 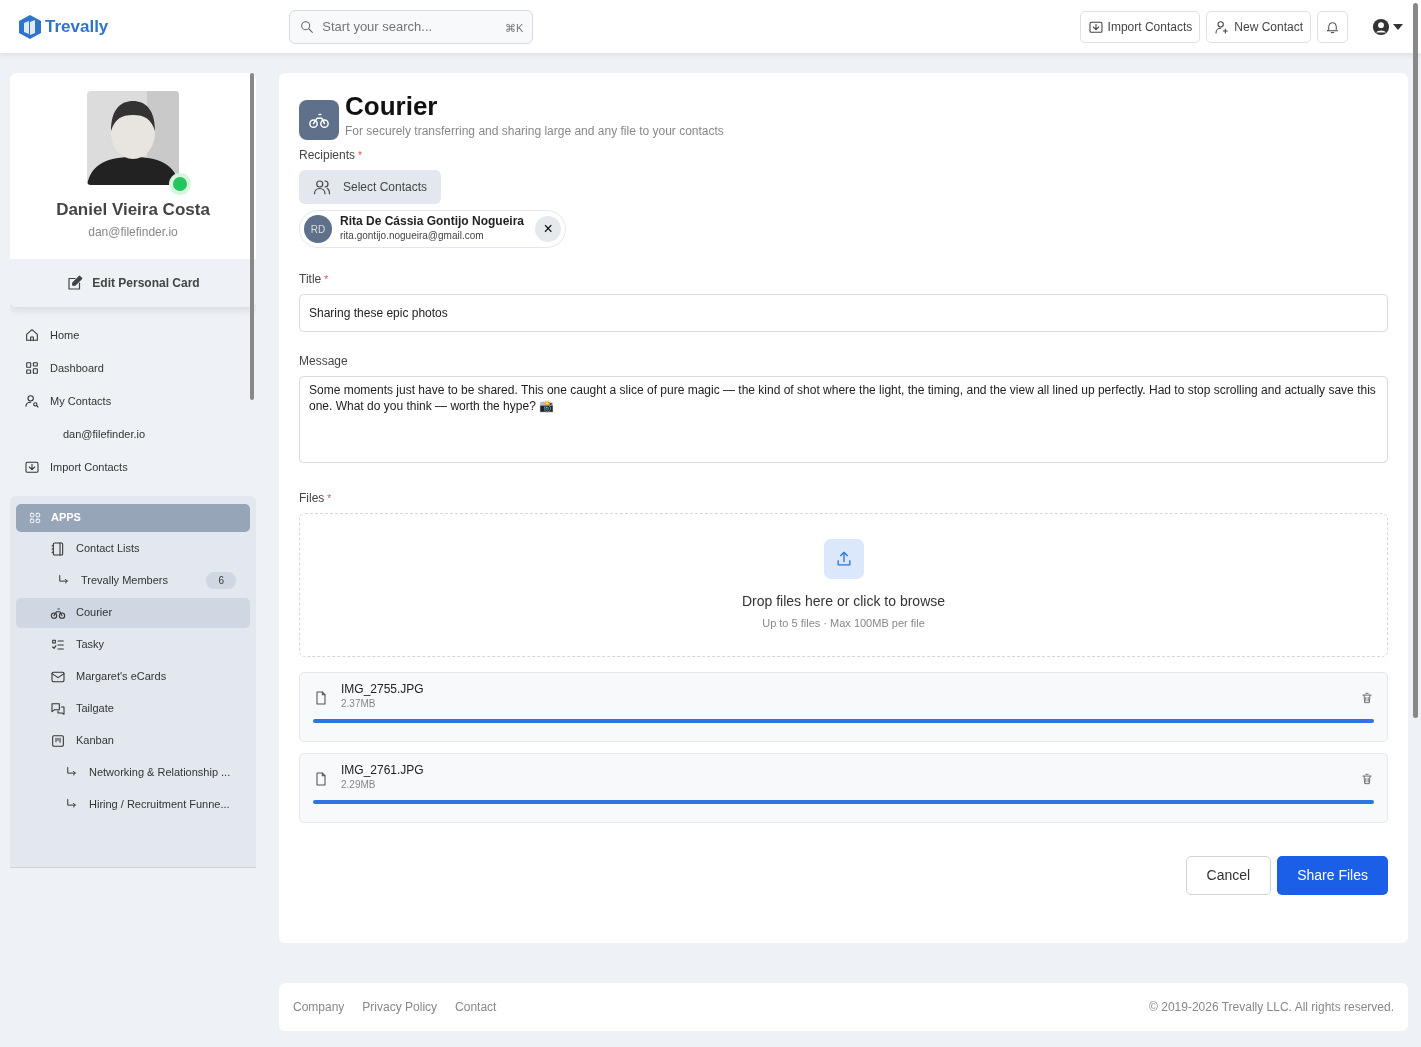 I want to click on caret-icon, so click(x=1398, y=26).